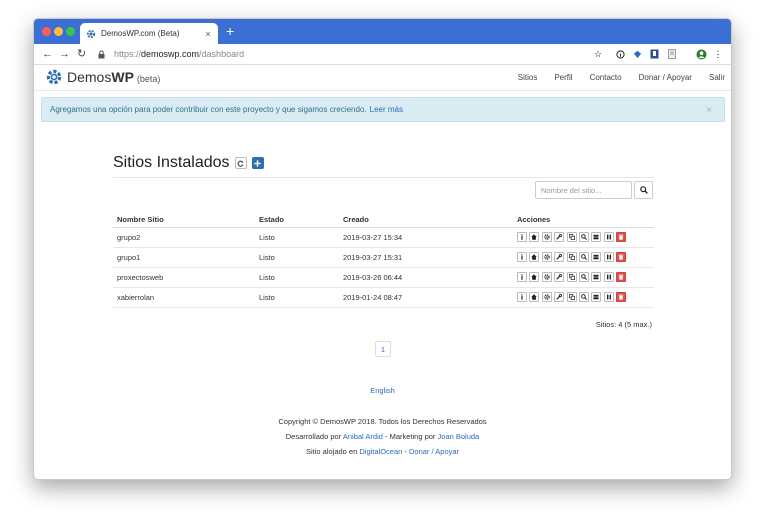 This screenshot has height=527, width=765. I want to click on digitalocean-link: DigitalOcean, so click(380, 451).